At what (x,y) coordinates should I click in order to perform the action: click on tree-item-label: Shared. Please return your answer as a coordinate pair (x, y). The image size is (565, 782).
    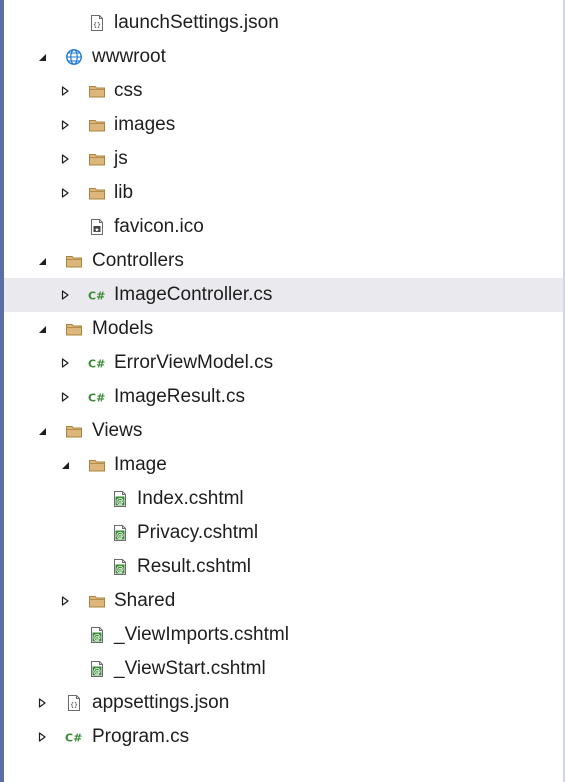
    Looking at the image, I should click on (145, 600).